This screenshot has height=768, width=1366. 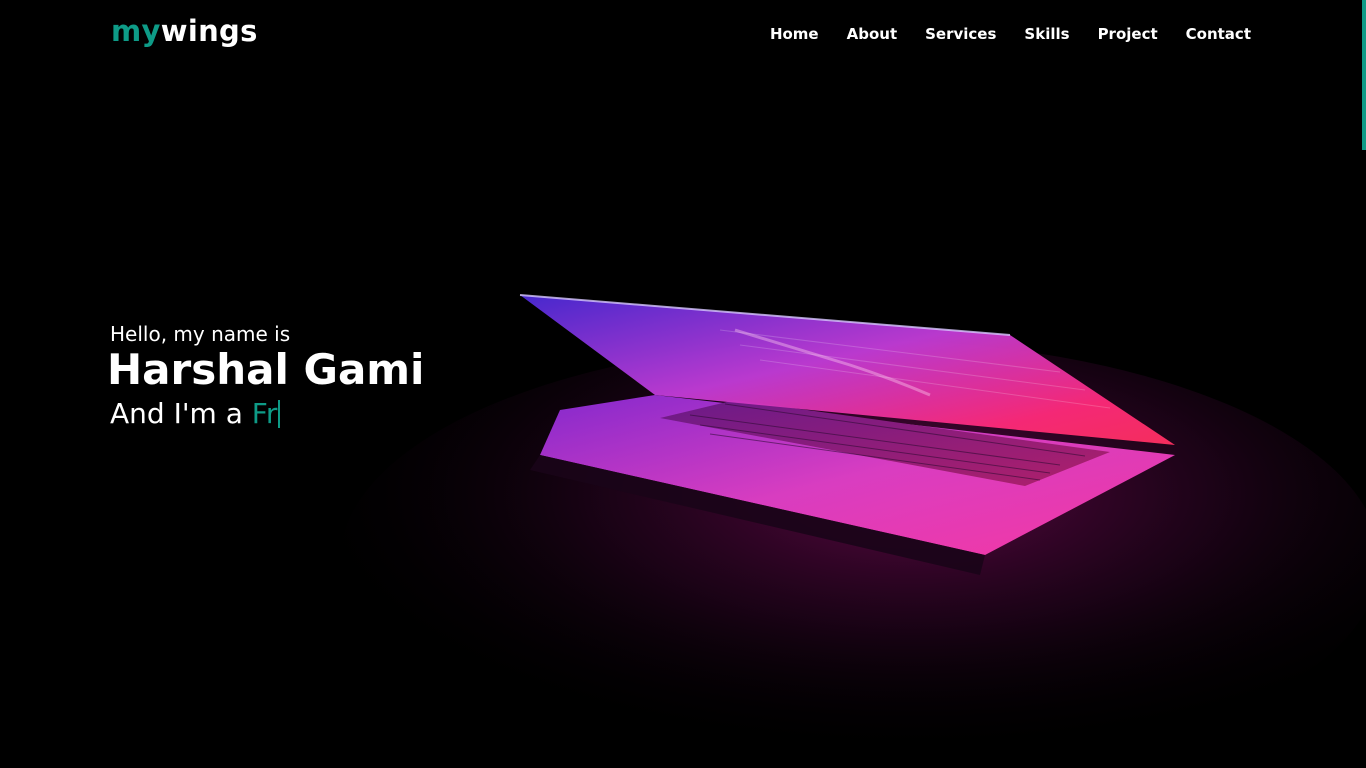 I want to click on hero-role-prefix: And I'm a, so click(x=176, y=414).